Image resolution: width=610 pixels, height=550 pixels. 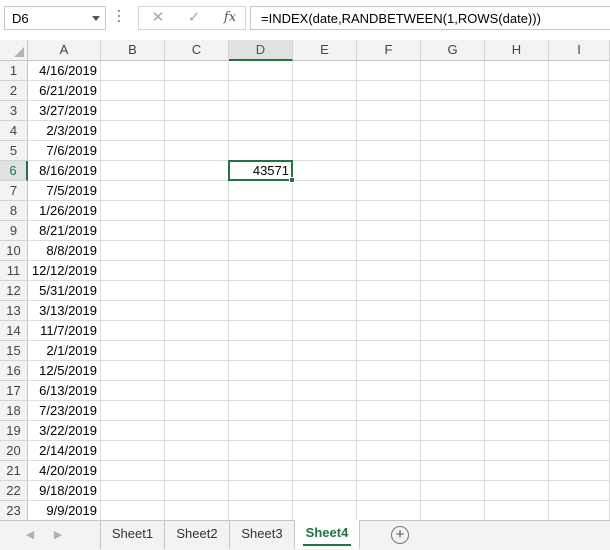 I want to click on cell-f20, so click(x=389, y=451).